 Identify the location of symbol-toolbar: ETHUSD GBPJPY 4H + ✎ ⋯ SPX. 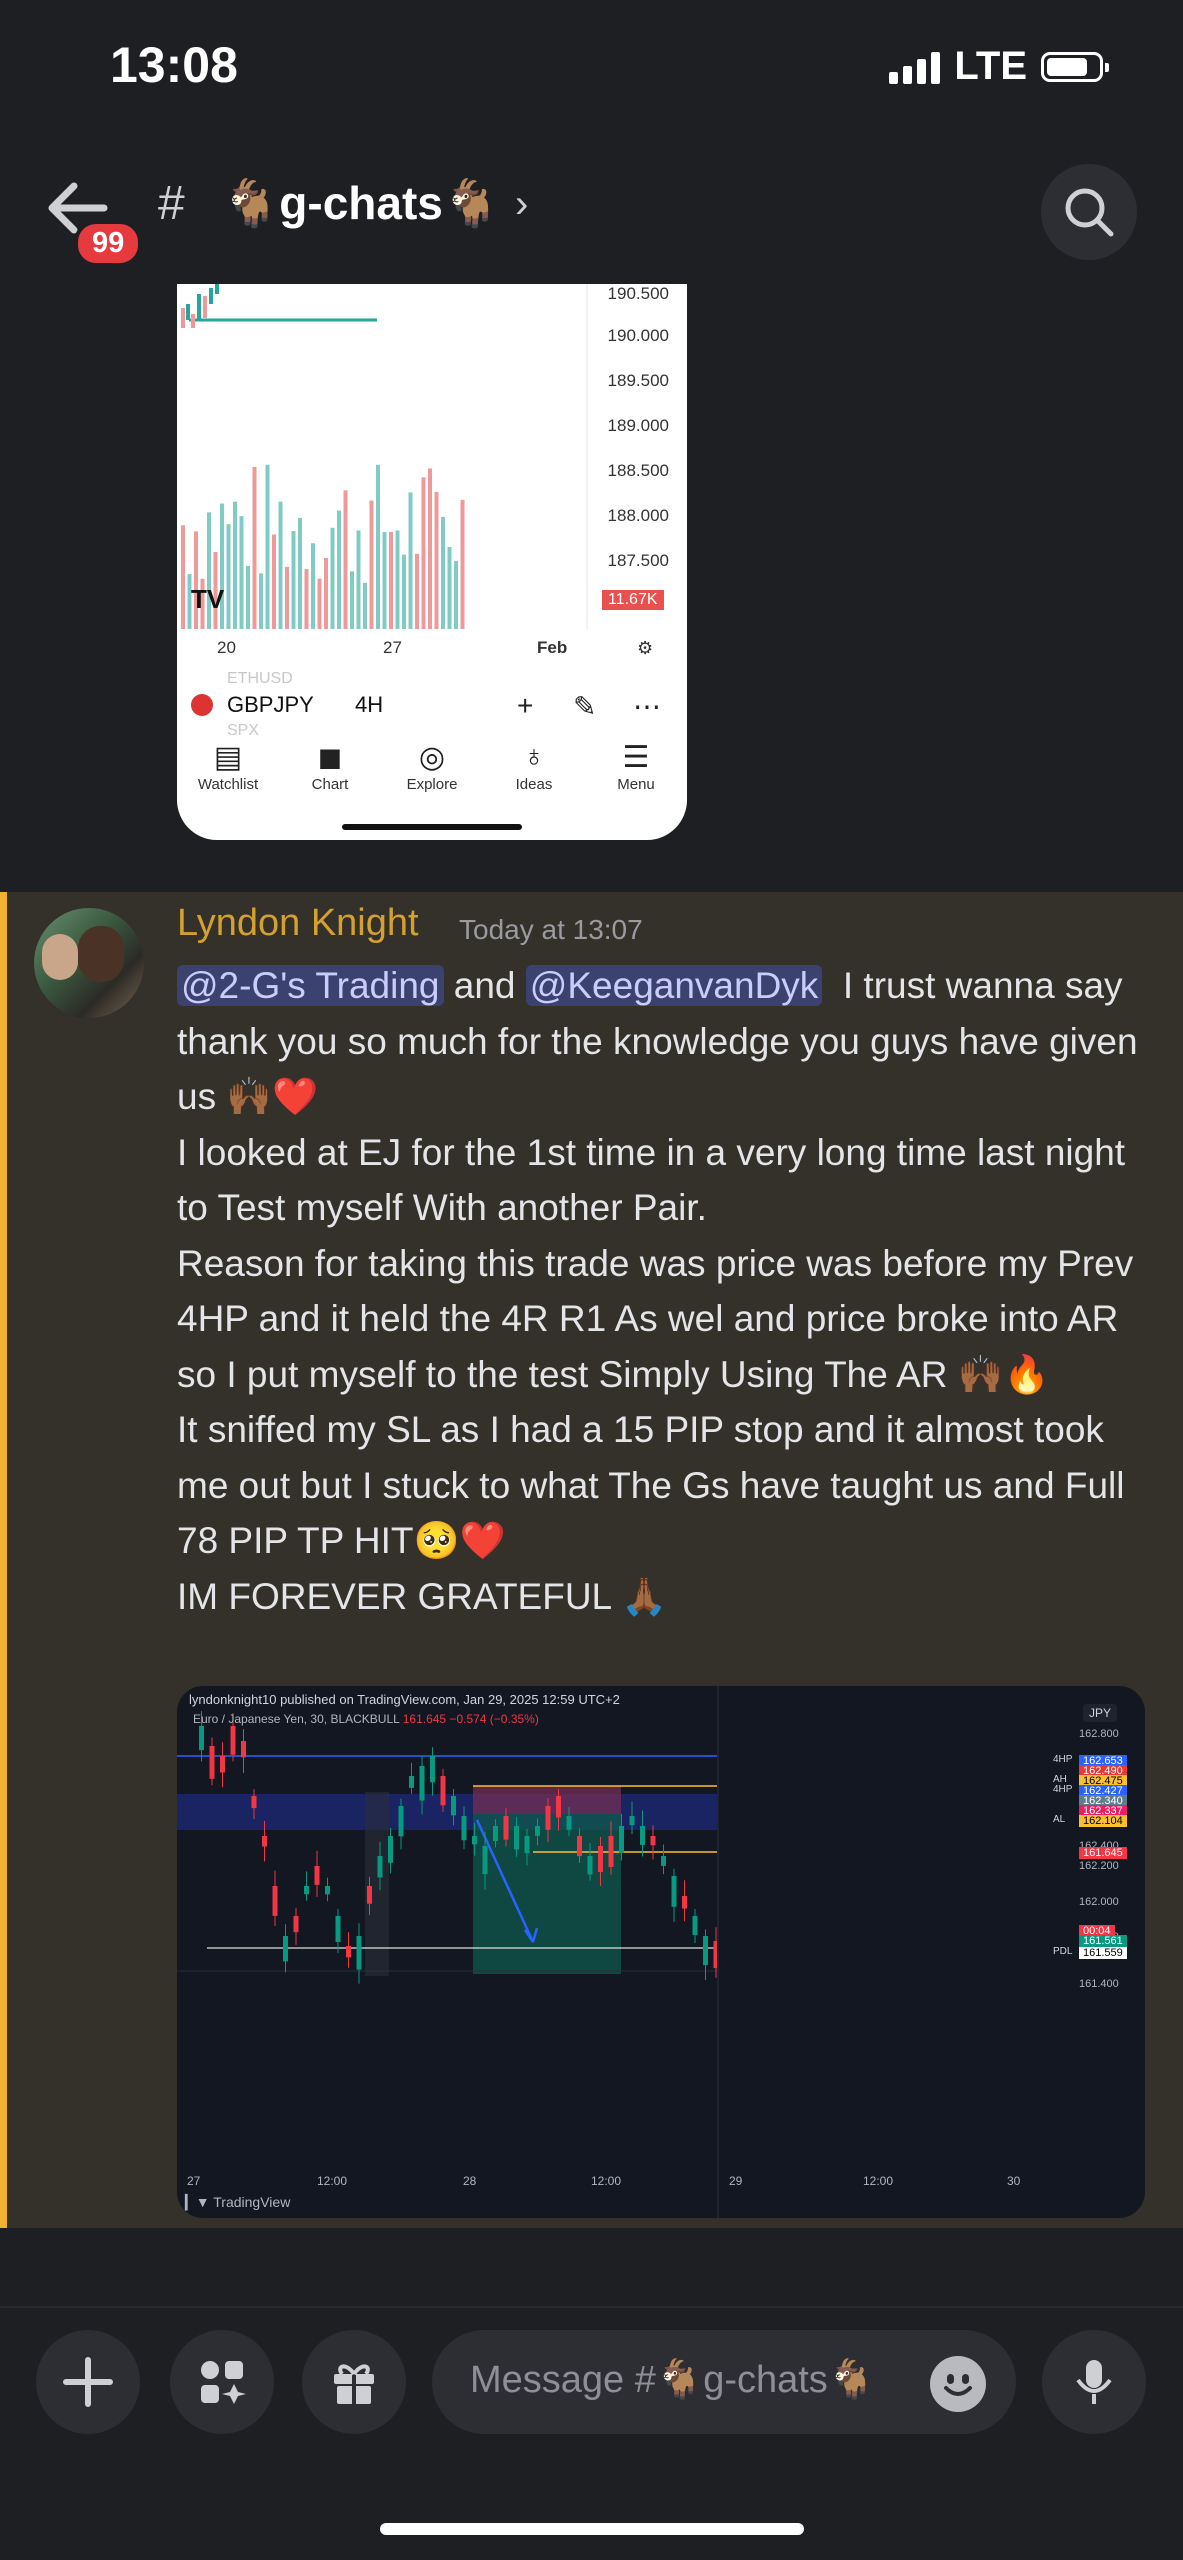
(432, 704).